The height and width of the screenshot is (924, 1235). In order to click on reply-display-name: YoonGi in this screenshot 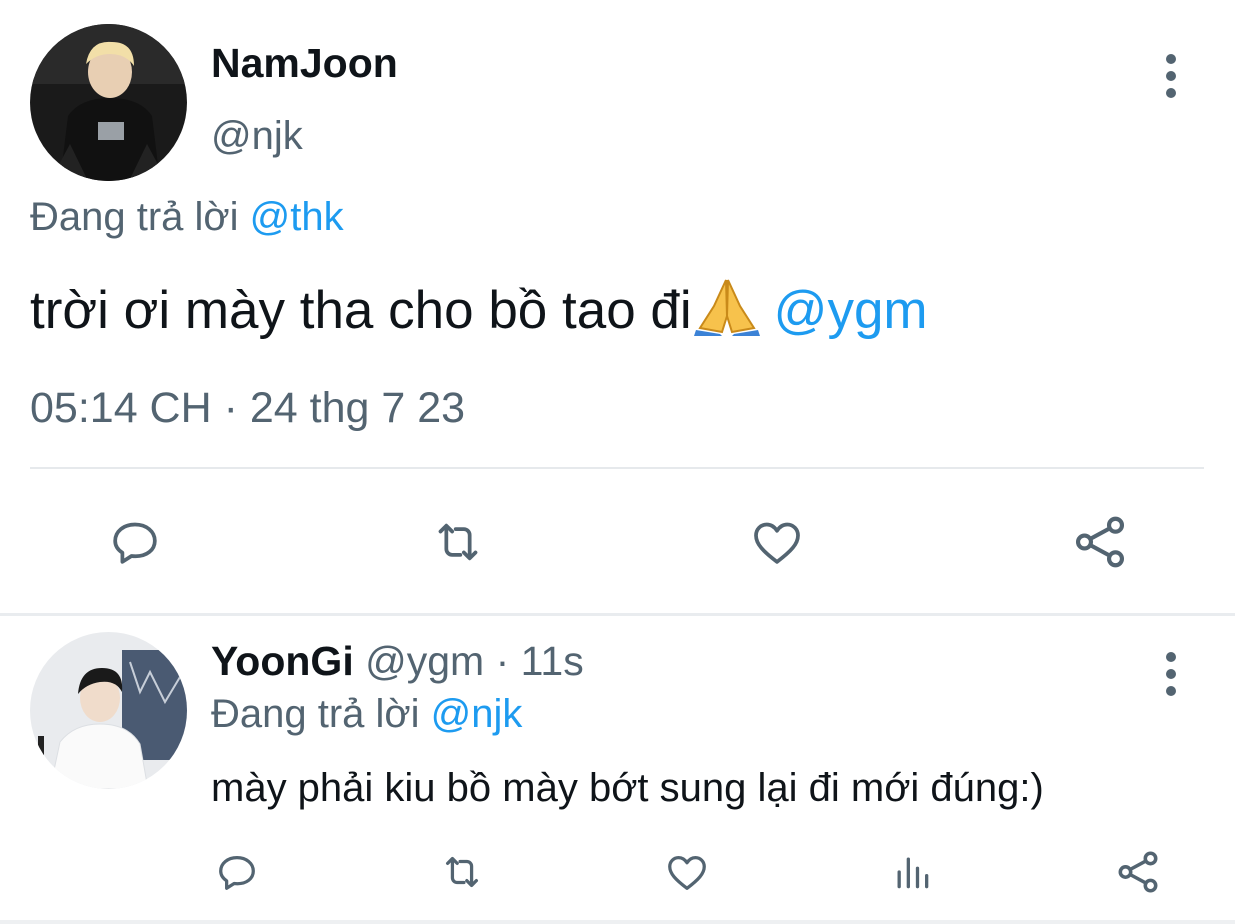, I will do `click(282, 661)`.